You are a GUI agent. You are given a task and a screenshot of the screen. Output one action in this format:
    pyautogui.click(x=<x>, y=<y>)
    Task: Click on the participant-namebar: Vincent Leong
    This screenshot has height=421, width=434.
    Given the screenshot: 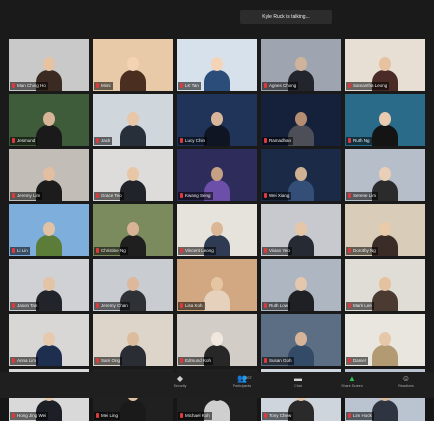 What is the action you would take?
    pyautogui.click(x=197, y=251)
    